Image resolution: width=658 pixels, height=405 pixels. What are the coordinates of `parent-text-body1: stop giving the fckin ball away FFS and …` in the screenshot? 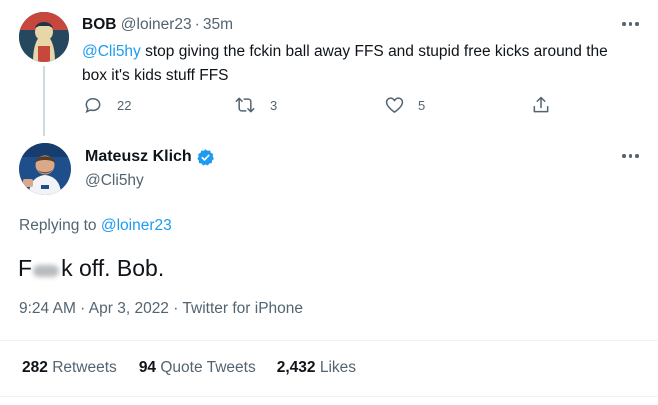 It's located at (374, 51).